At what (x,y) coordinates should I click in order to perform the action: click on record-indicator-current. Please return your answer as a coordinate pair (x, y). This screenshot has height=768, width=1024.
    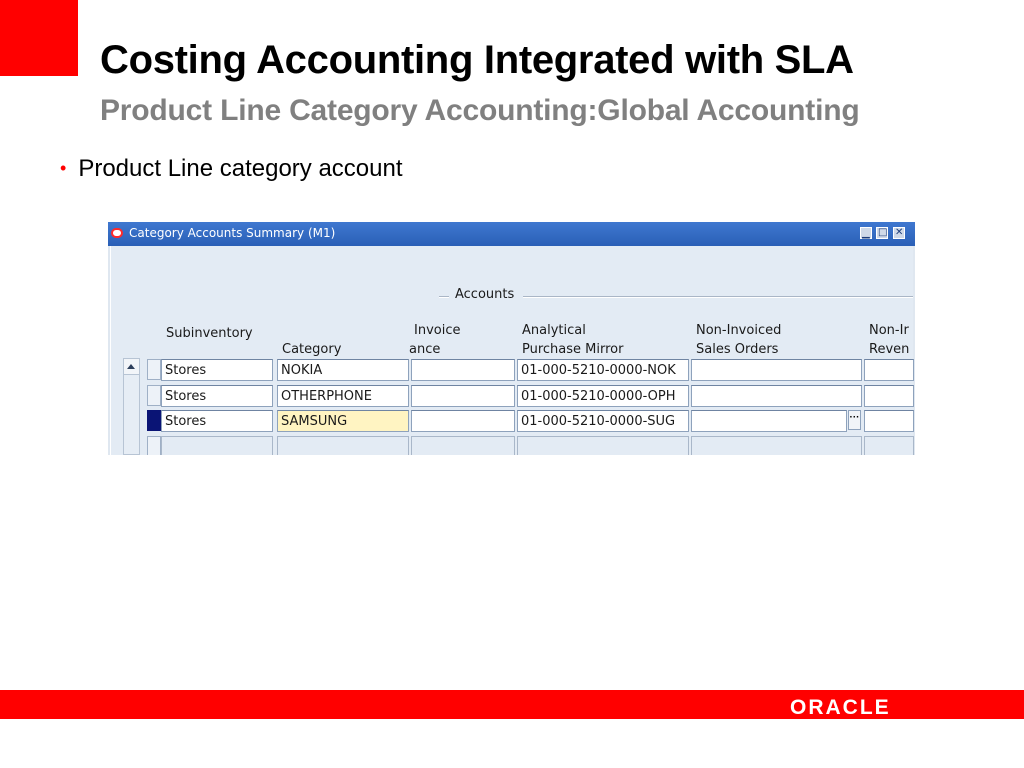
    Looking at the image, I should click on (154, 420).